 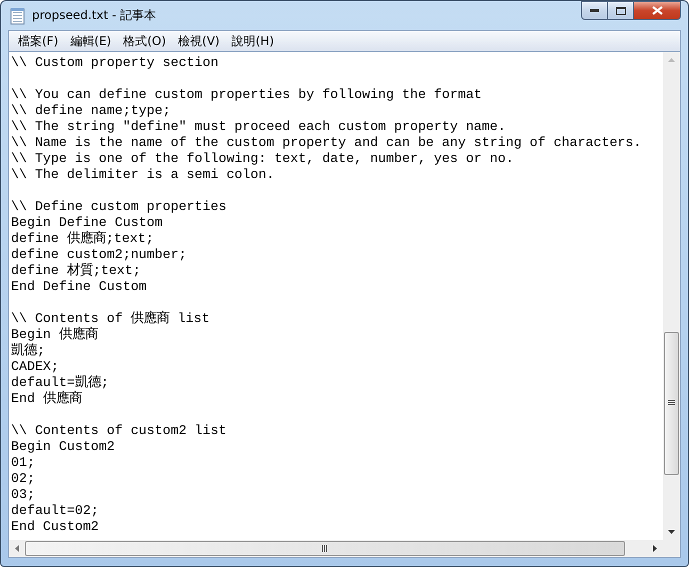 I want to click on text-line: define 材質;text;, so click(x=76, y=271).